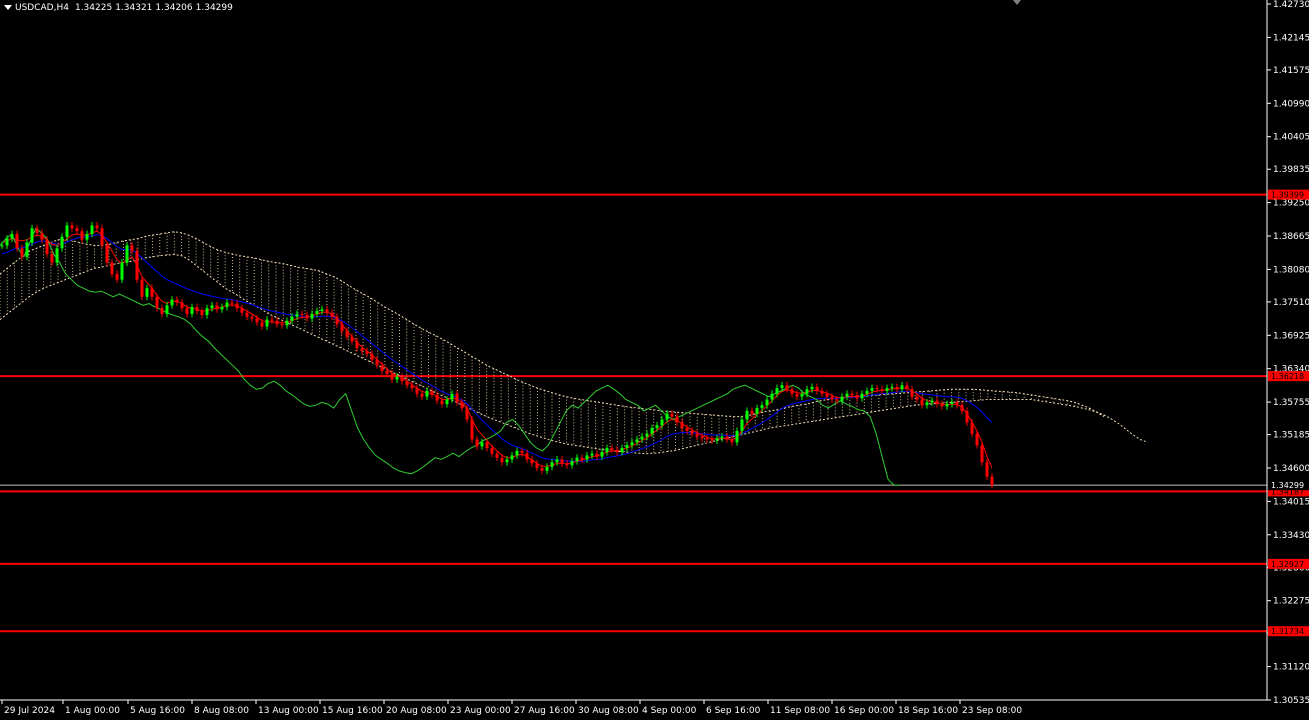  I want to click on x-tick-label: 6 Sep 16:00, so click(733, 711).